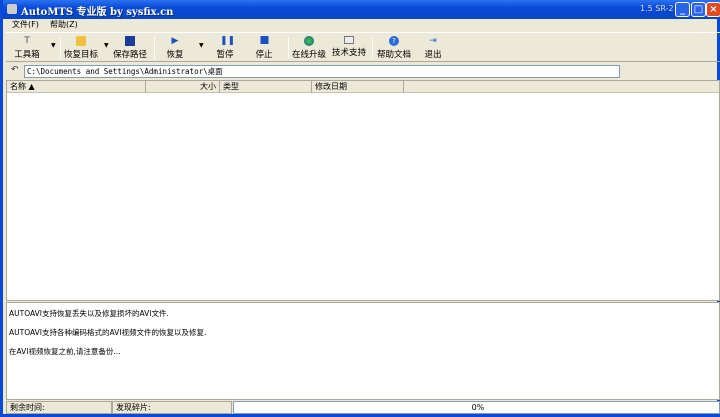 The image size is (720, 417). What do you see at coordinates (89, 313) in the screenshot?
I see `info-line: AUTOAVI支持恢复丢失以及修复损坏的AVI文件.` at bounding box center [89, 313].